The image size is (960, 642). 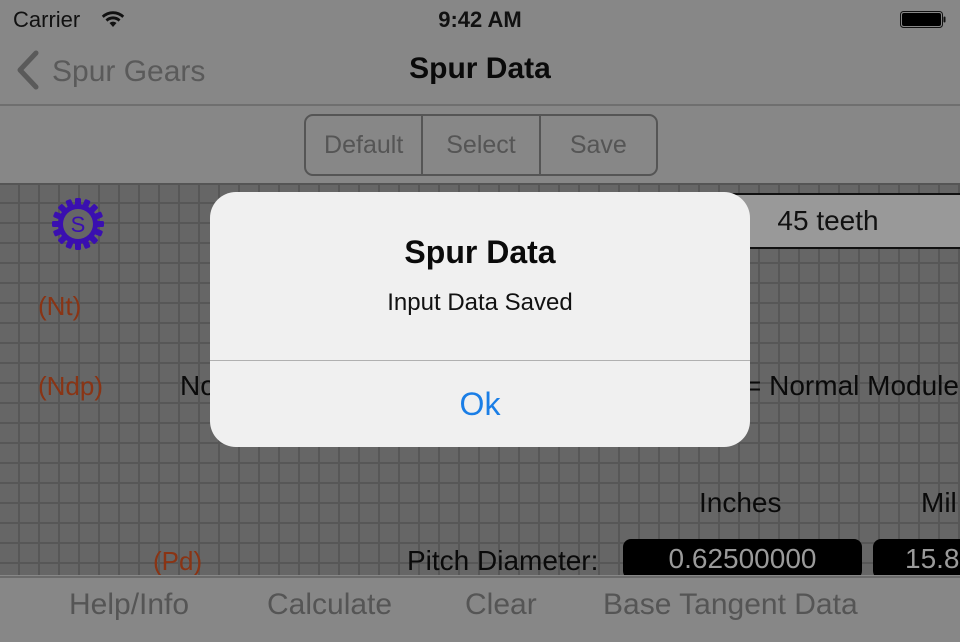 I want to click on alert-message: Input Data Saved, so click(x=480, y=302).